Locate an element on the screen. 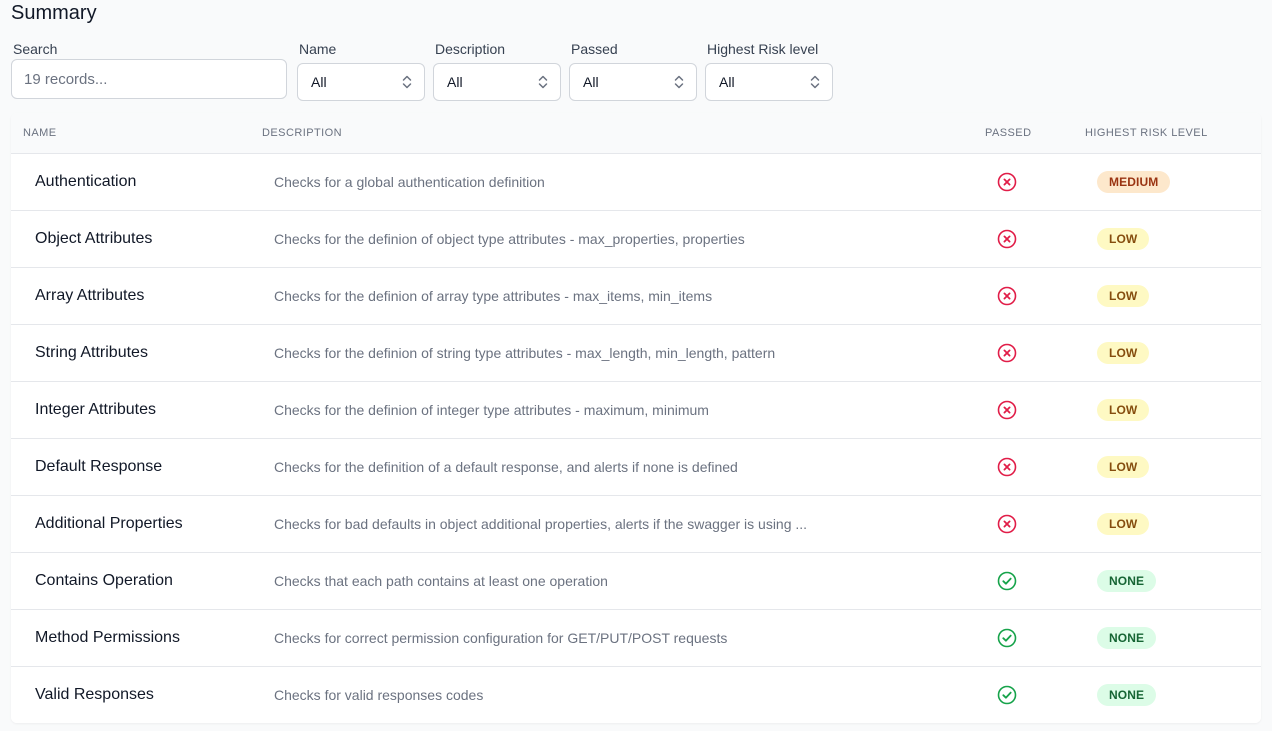  risk-filter: Highest Risk level All is located at coordinates (769, 70).